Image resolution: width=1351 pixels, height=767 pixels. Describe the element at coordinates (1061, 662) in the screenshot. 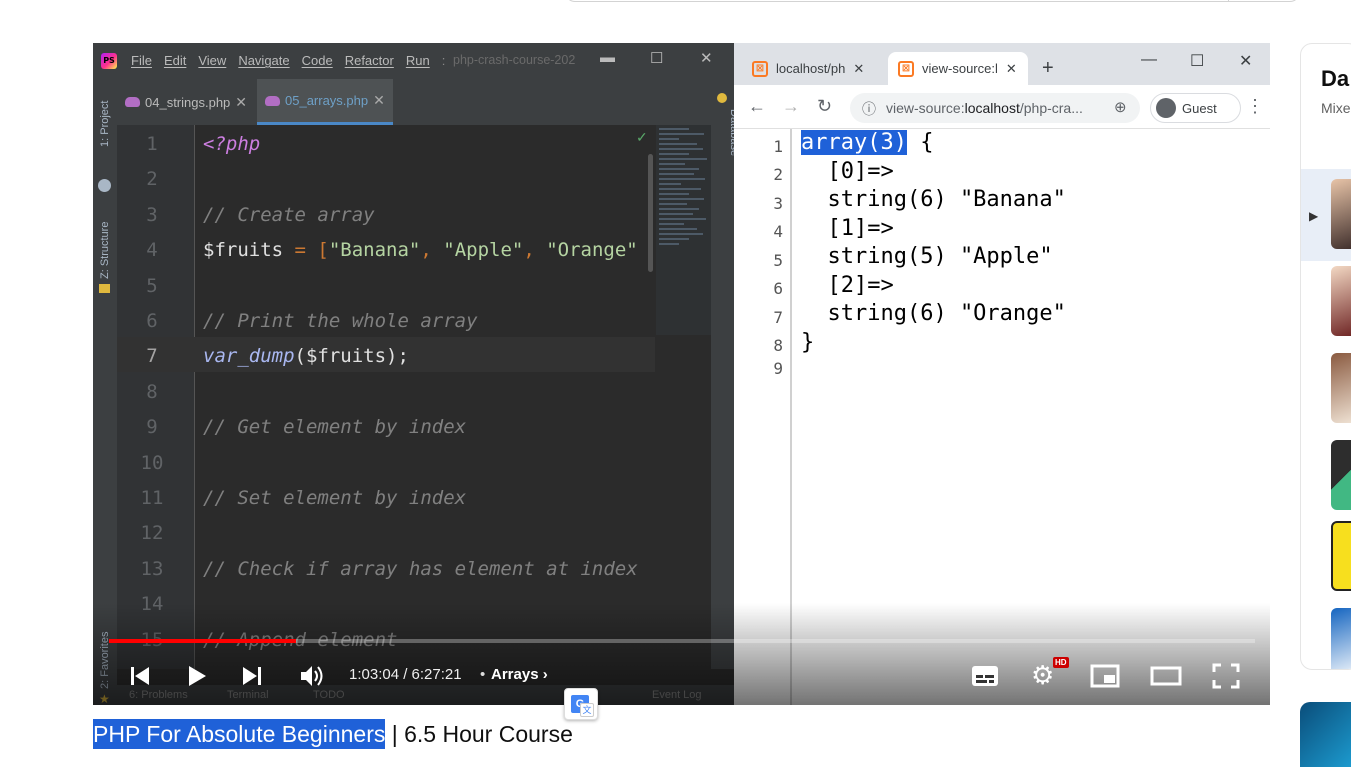

I see `hd-badge: HD` at that location.